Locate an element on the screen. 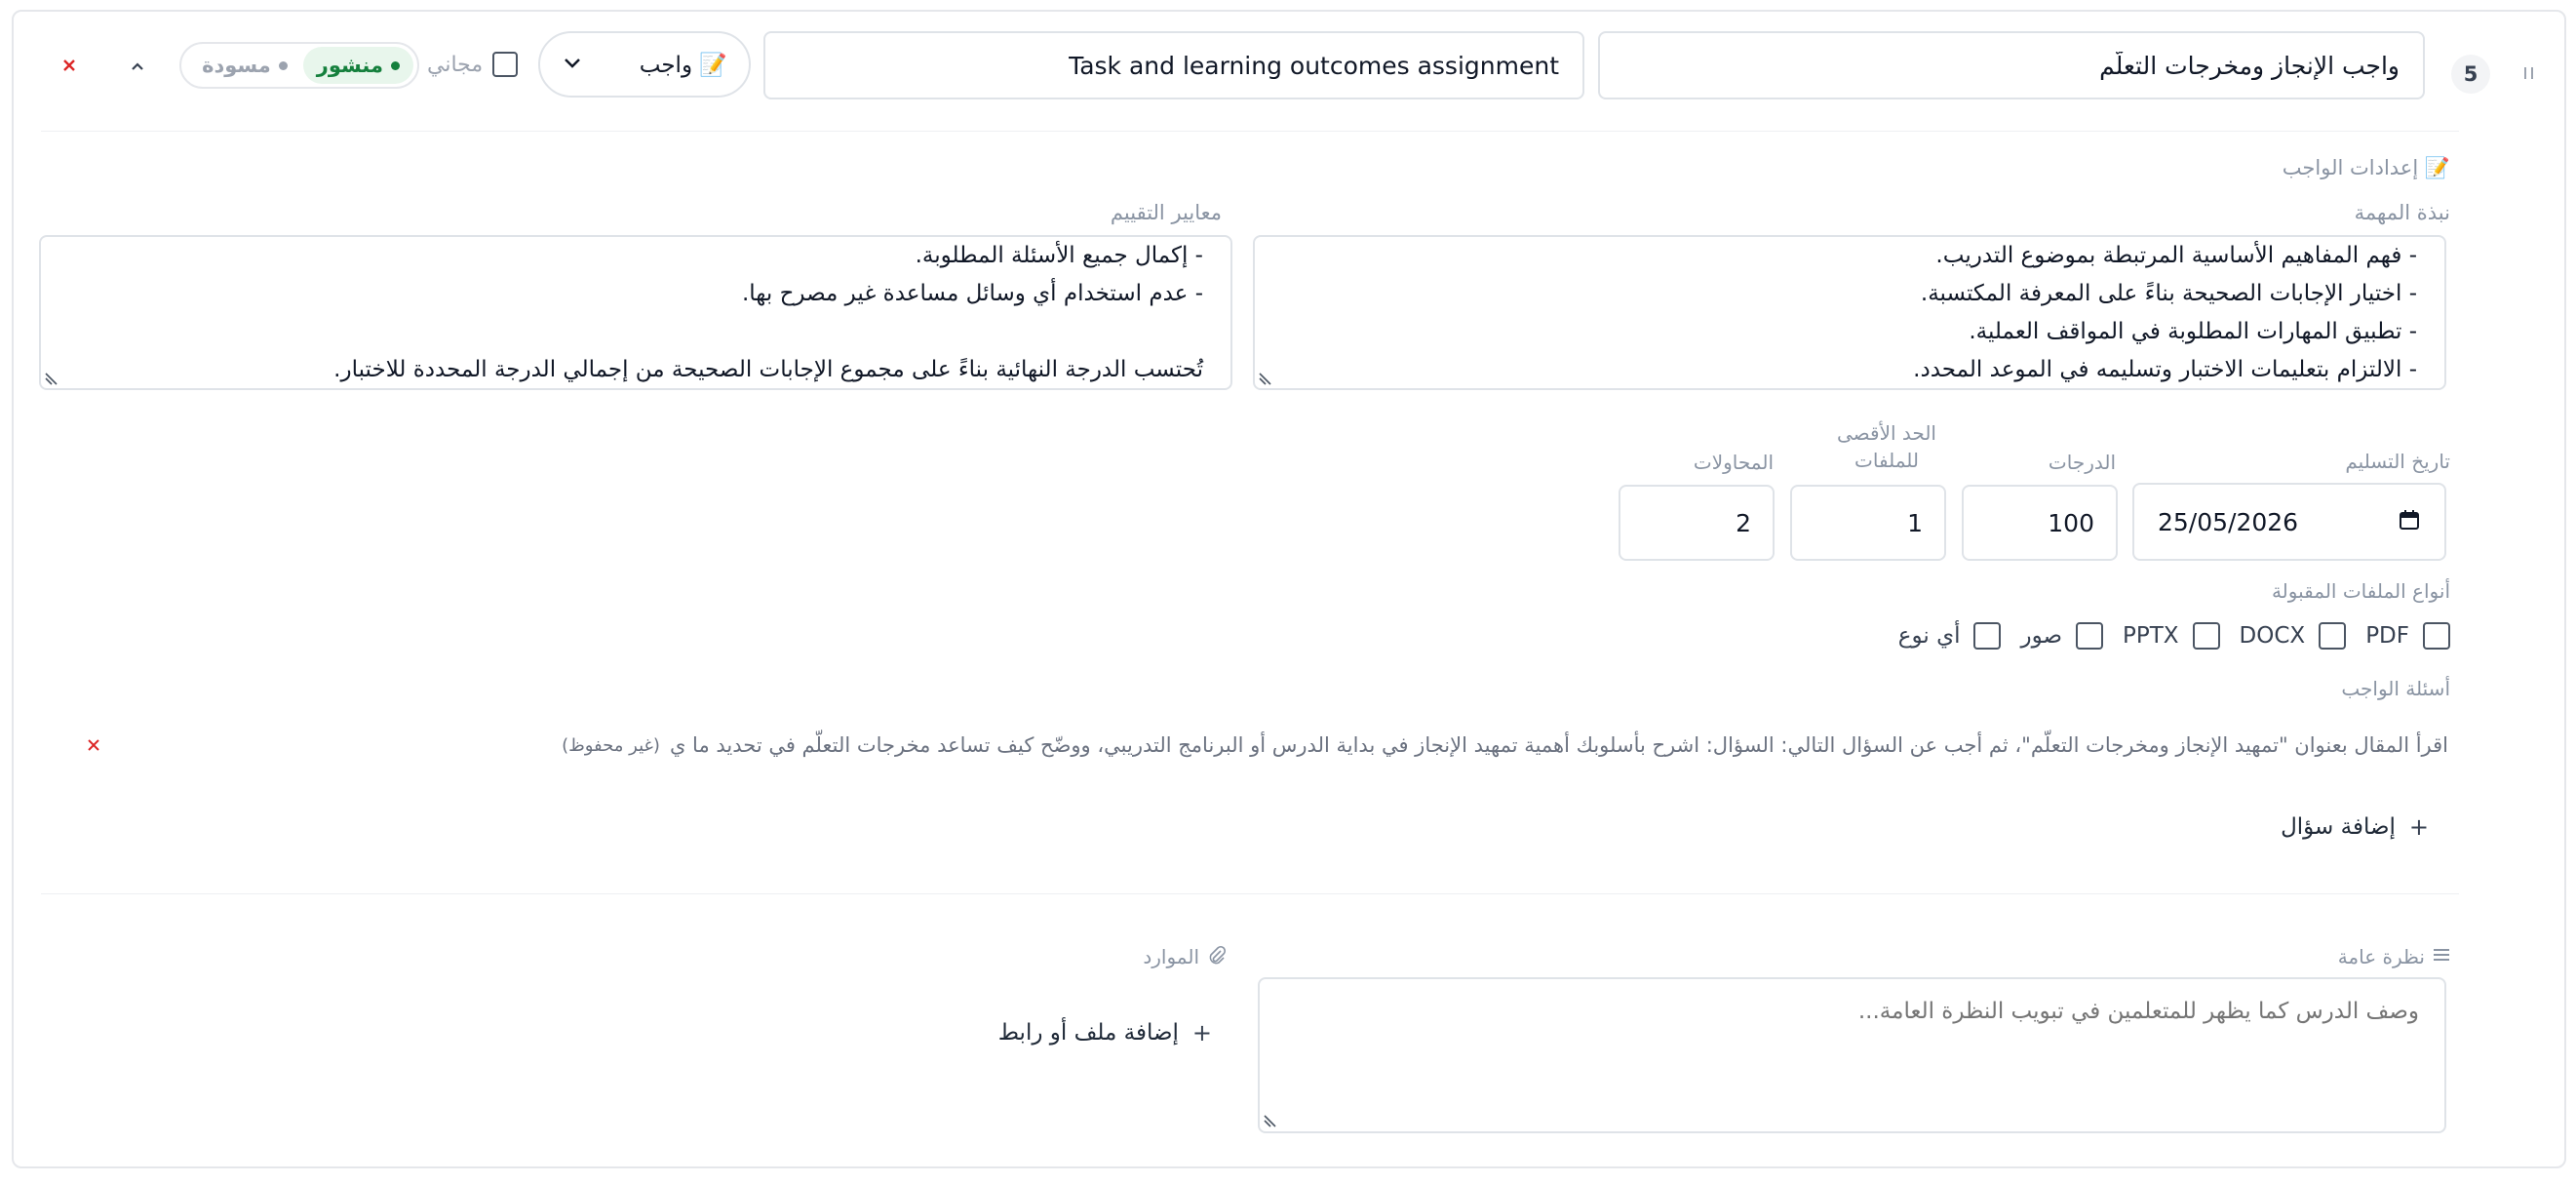  resources-header: الموارد is located at coordinates (1185, 957).